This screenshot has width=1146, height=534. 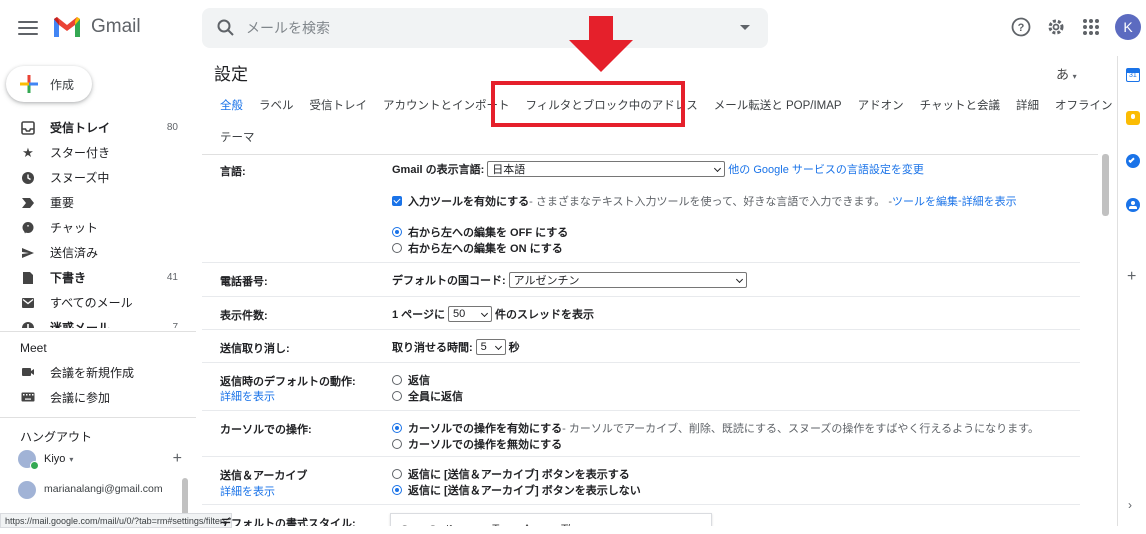 What do you see at coordinates (490, 347) in the screenshot?
I see `undo-send-select: 5` at bounding box center [490, 347].